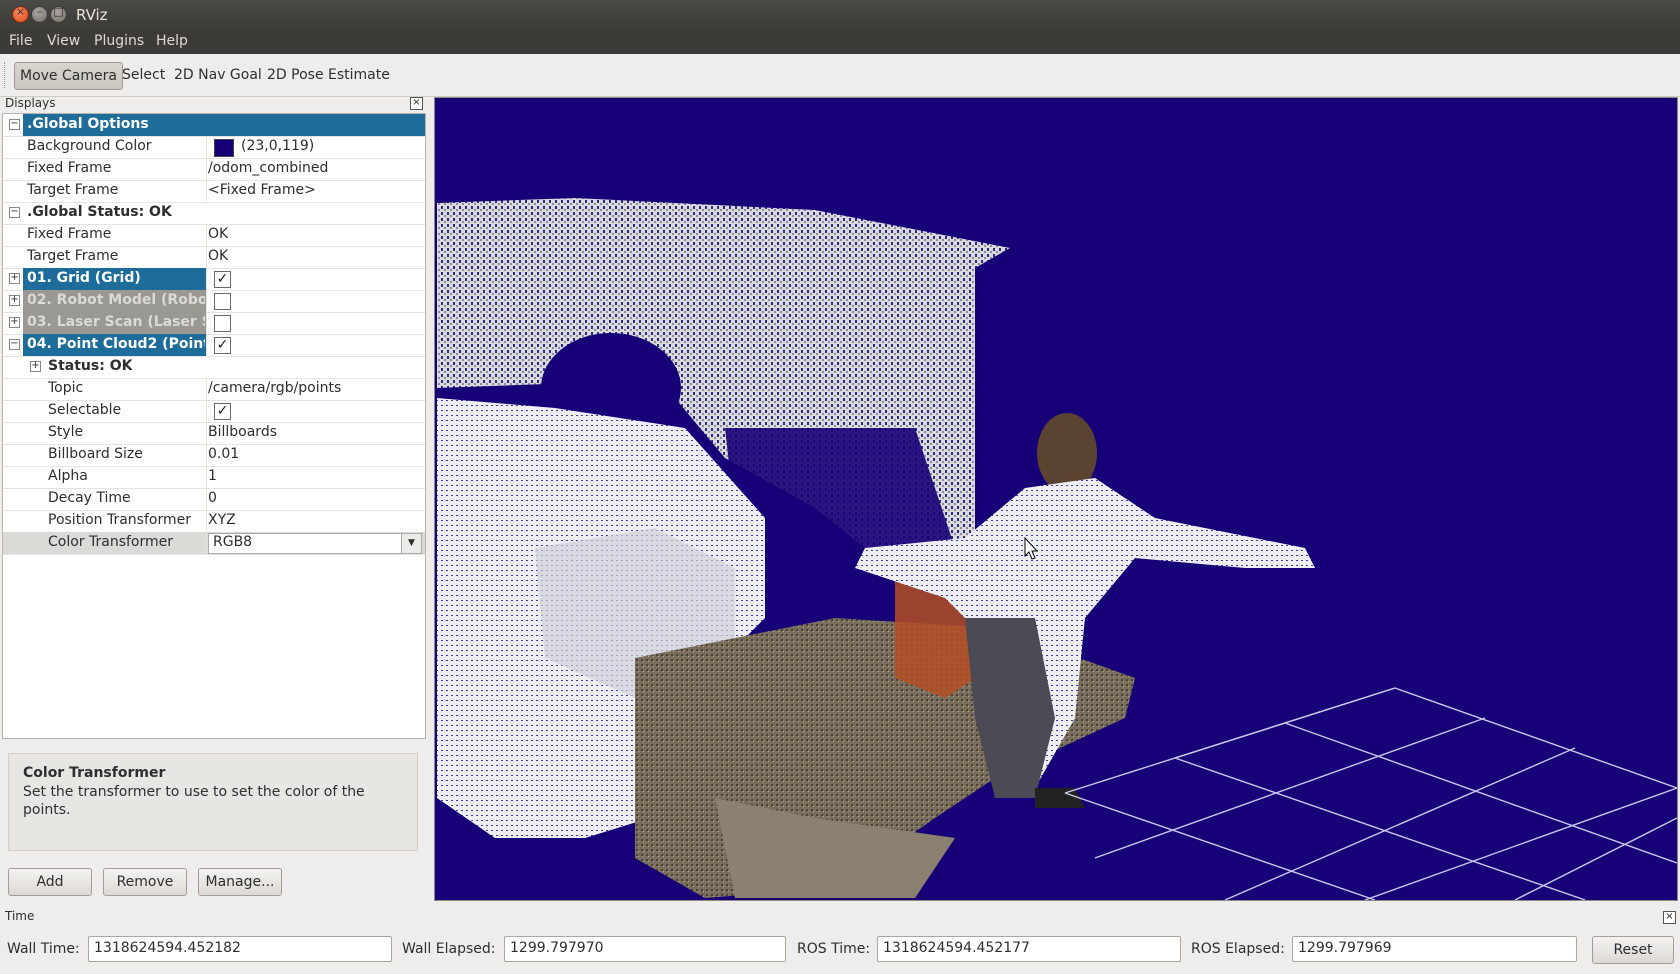  I want to click on menu-plugins: Plugins, so click(119, 41).